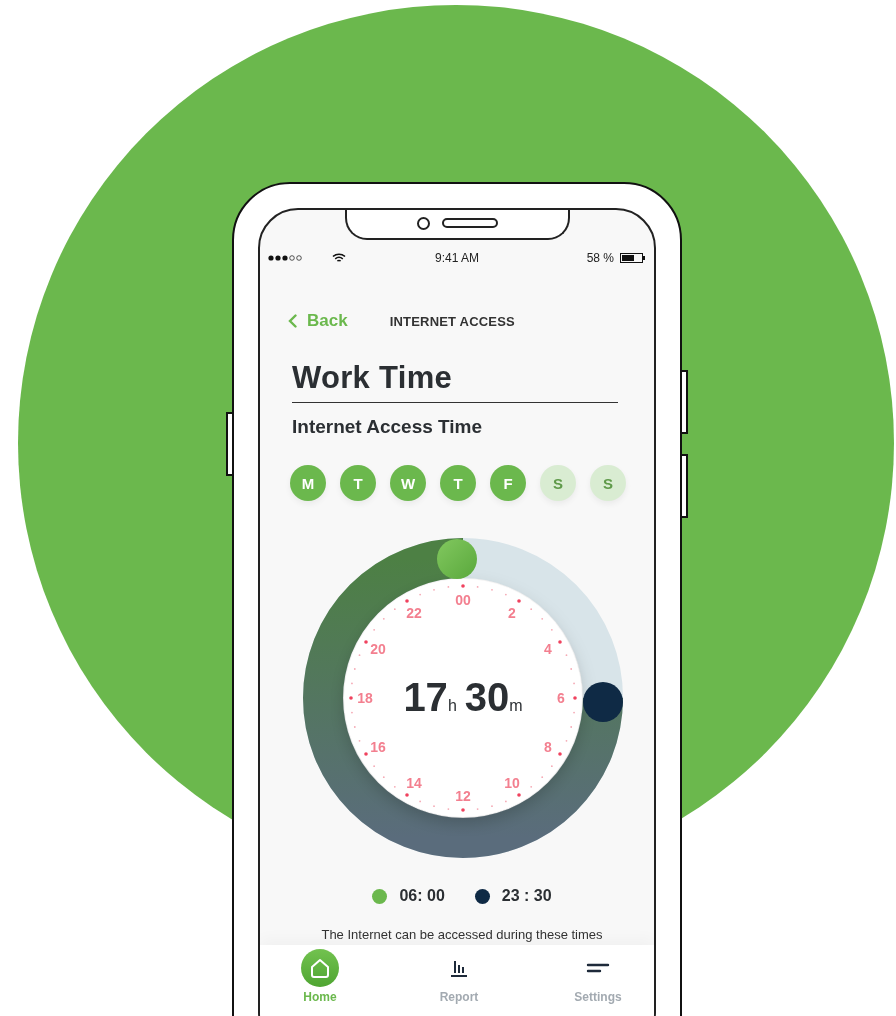 Image resolution: width=896 pixels, height=1016 pixels. Describe the element at coordinates (462, 934) in the screenshot. I see `caption-text: The Internet can be accessed during these times` at that location.